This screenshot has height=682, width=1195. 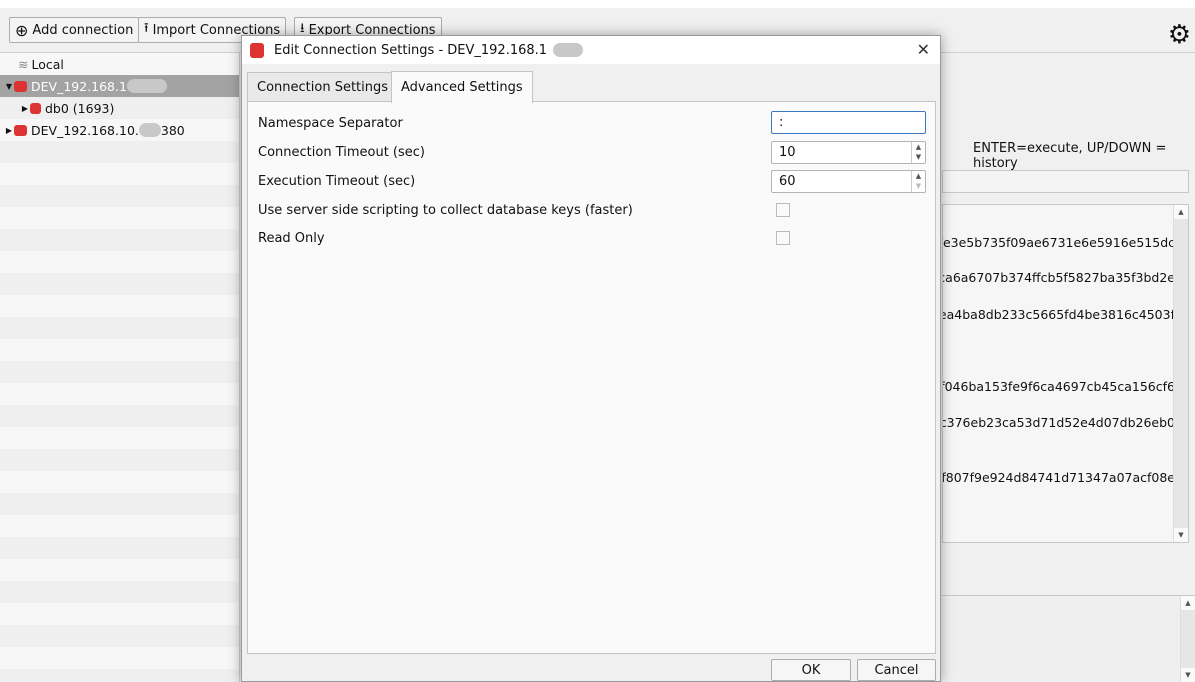 What do you see at coordinates (783, 238) in the screenshot?
I see `read-only-checkbox` at bounding box center [783, 238].